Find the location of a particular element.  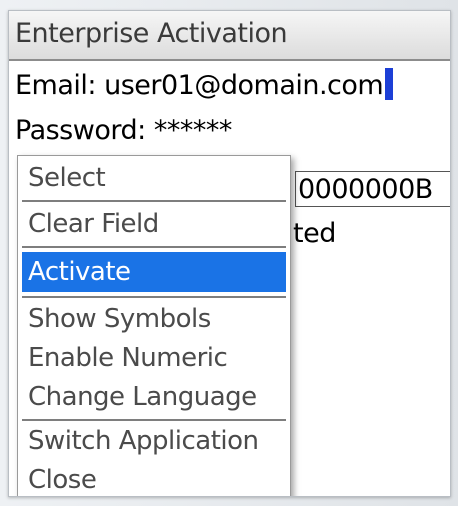

password-label: Password: is located at coordinates (80, 130).